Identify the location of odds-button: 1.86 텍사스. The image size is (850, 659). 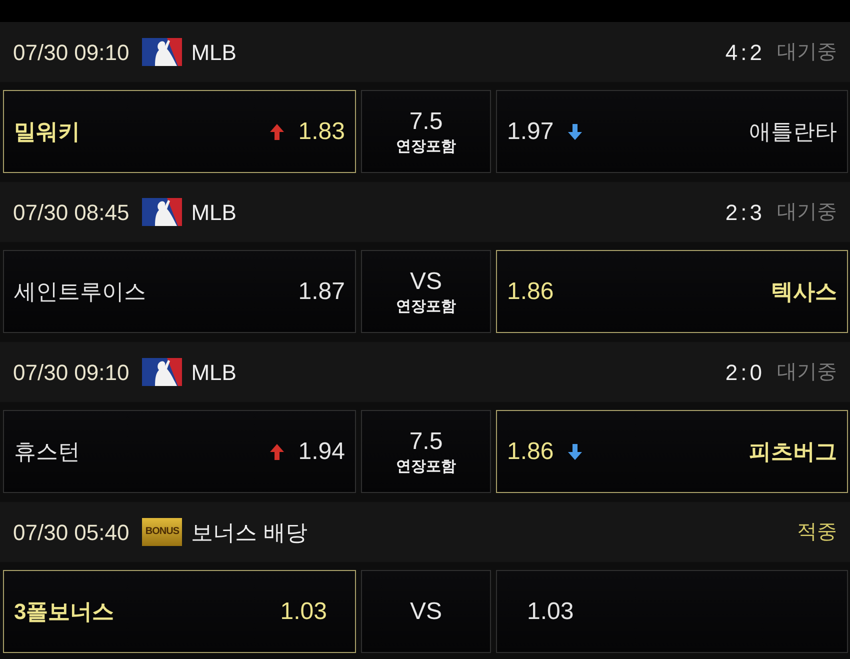
(672, 291).